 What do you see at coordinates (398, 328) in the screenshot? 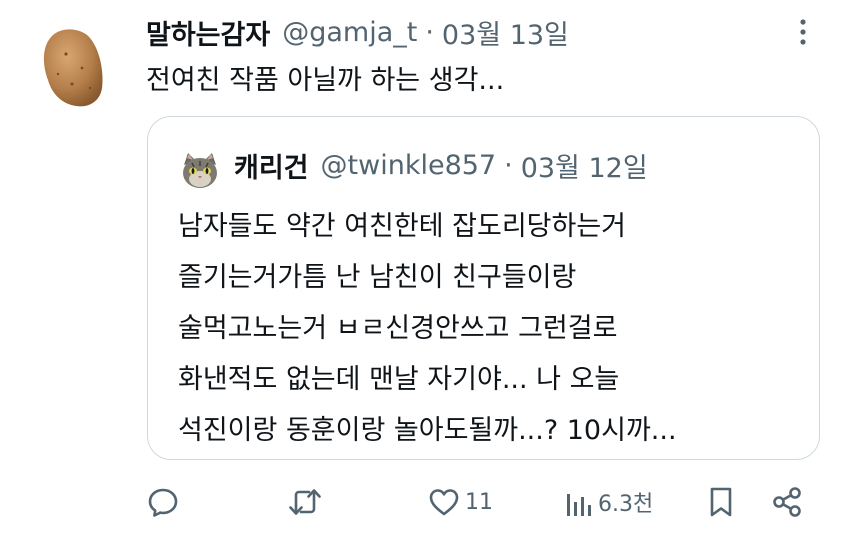
I see `quoted-text-line: 술먹고노는거 ㅂㄹ신경안쓰고 그런걸로` at bounding box center [398, 328].